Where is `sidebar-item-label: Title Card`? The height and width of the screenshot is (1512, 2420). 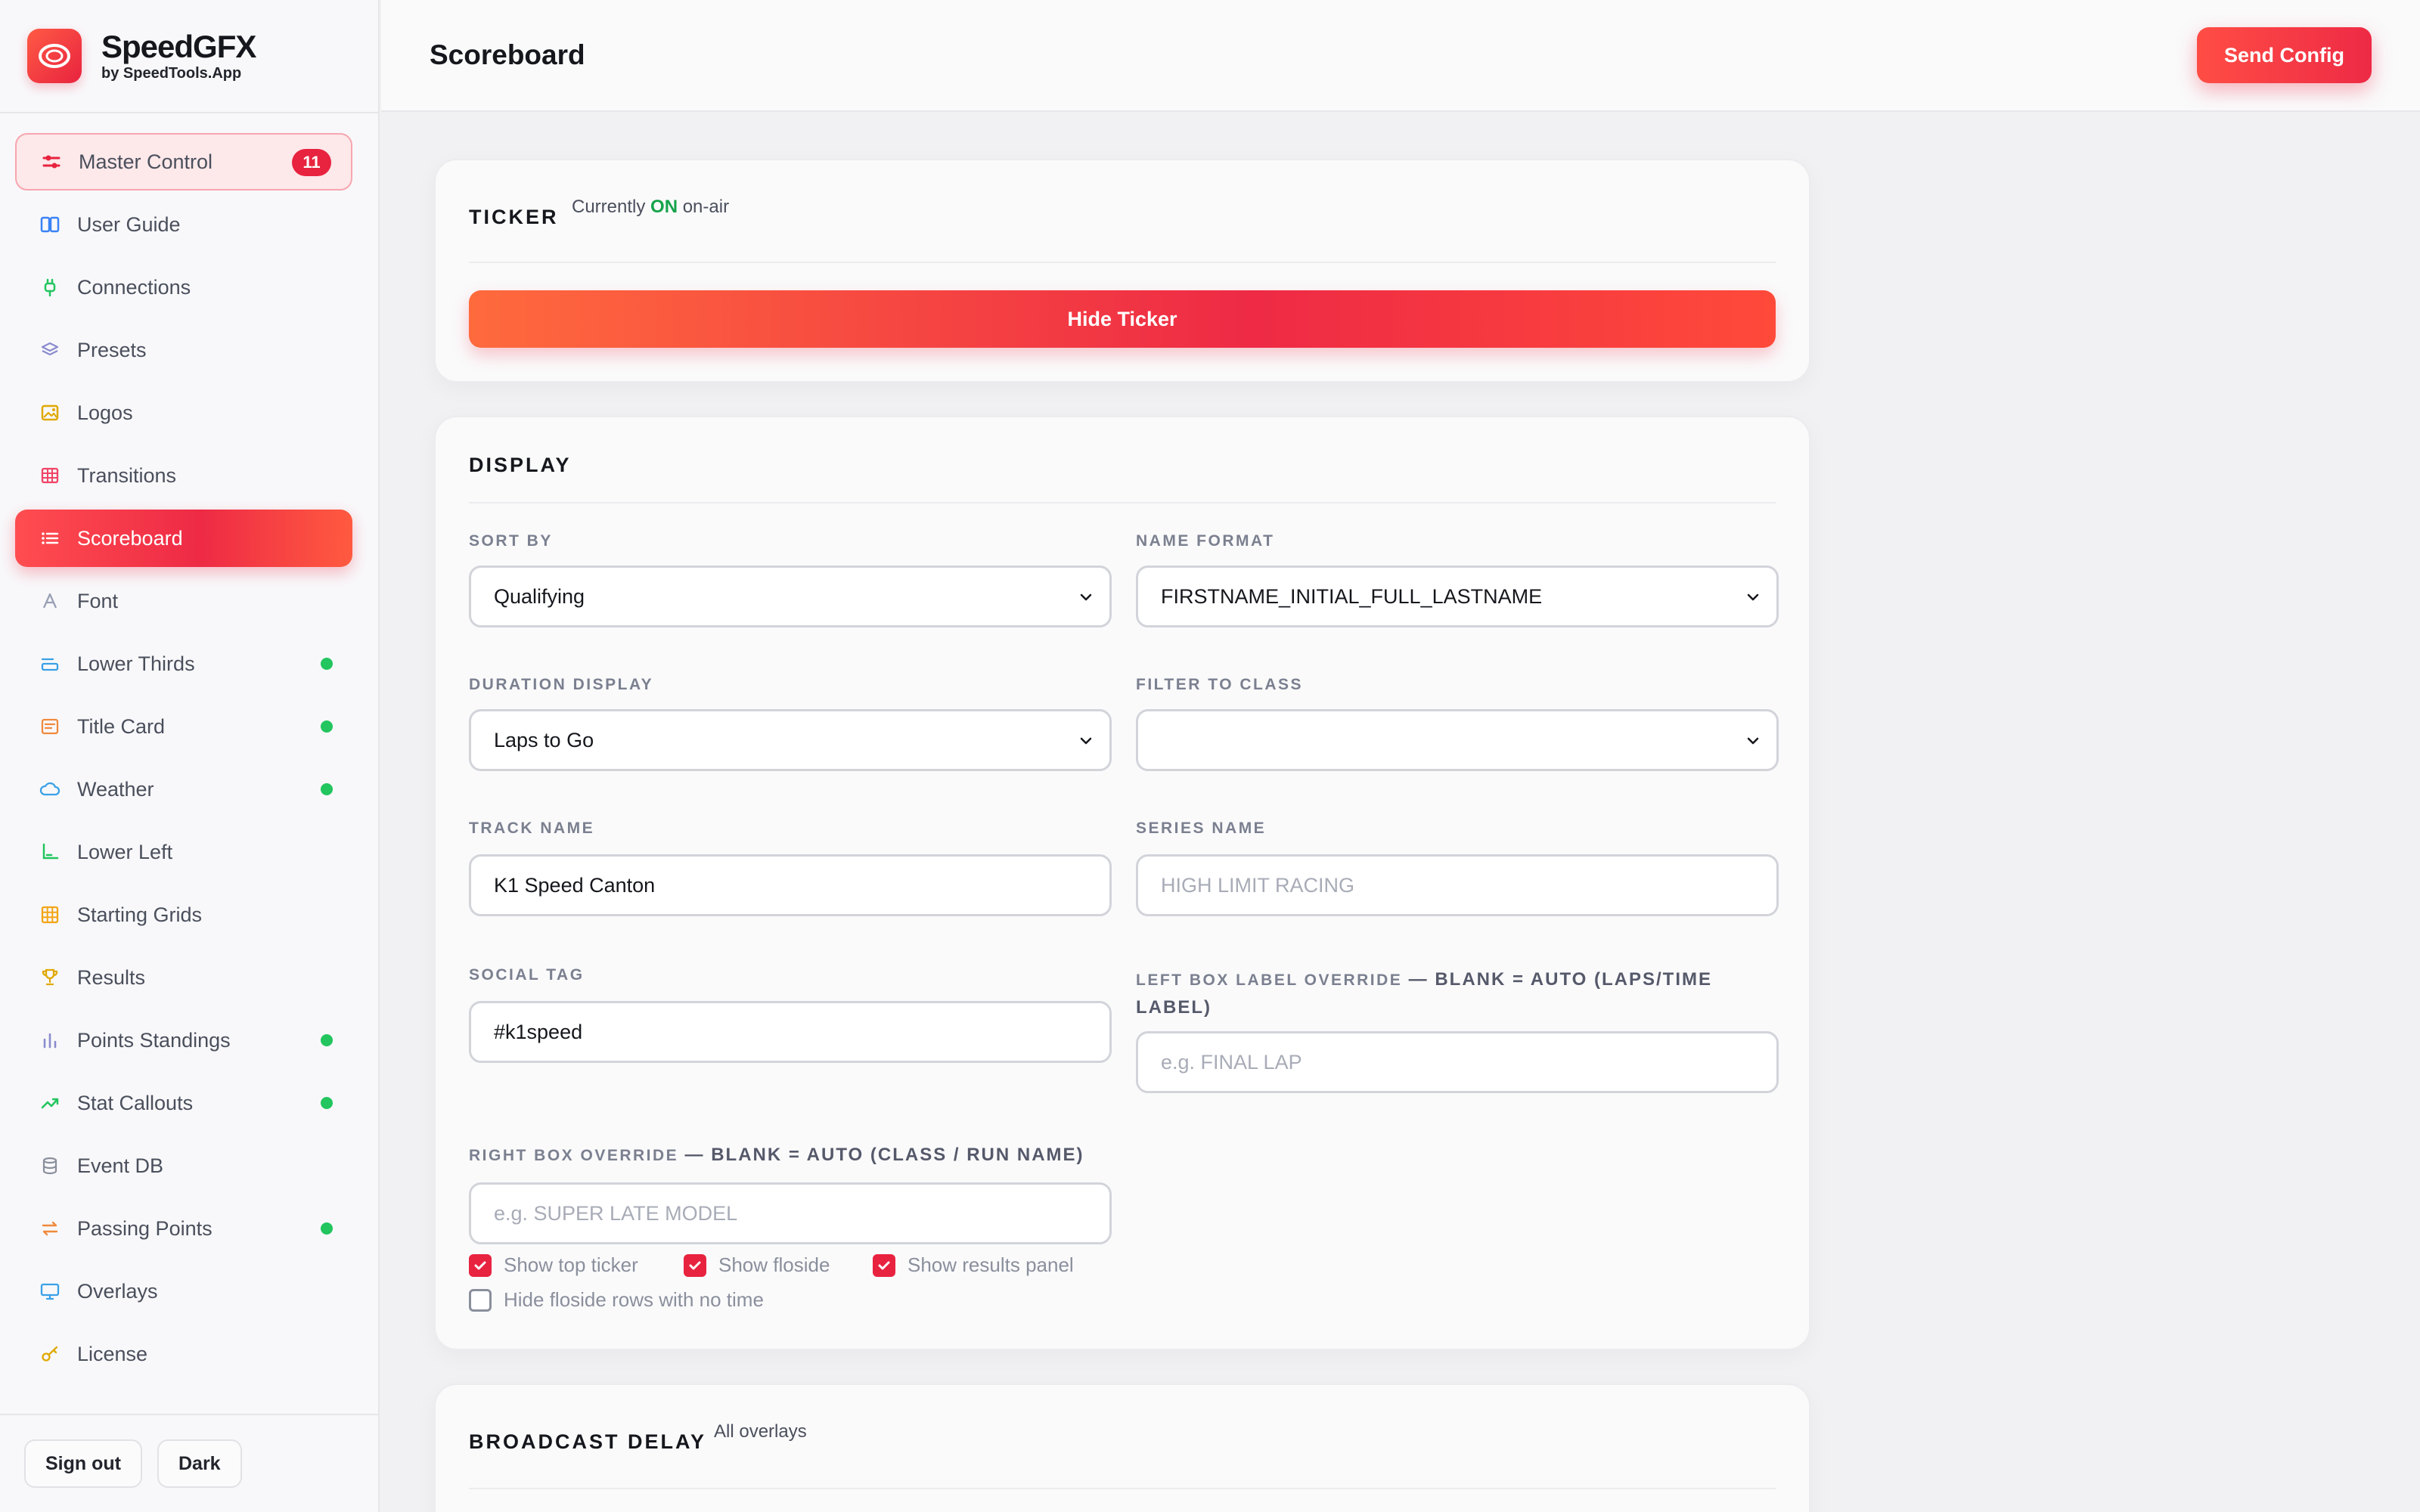
sidebar-item-label: Title Card is located at coordinates (121, 726).